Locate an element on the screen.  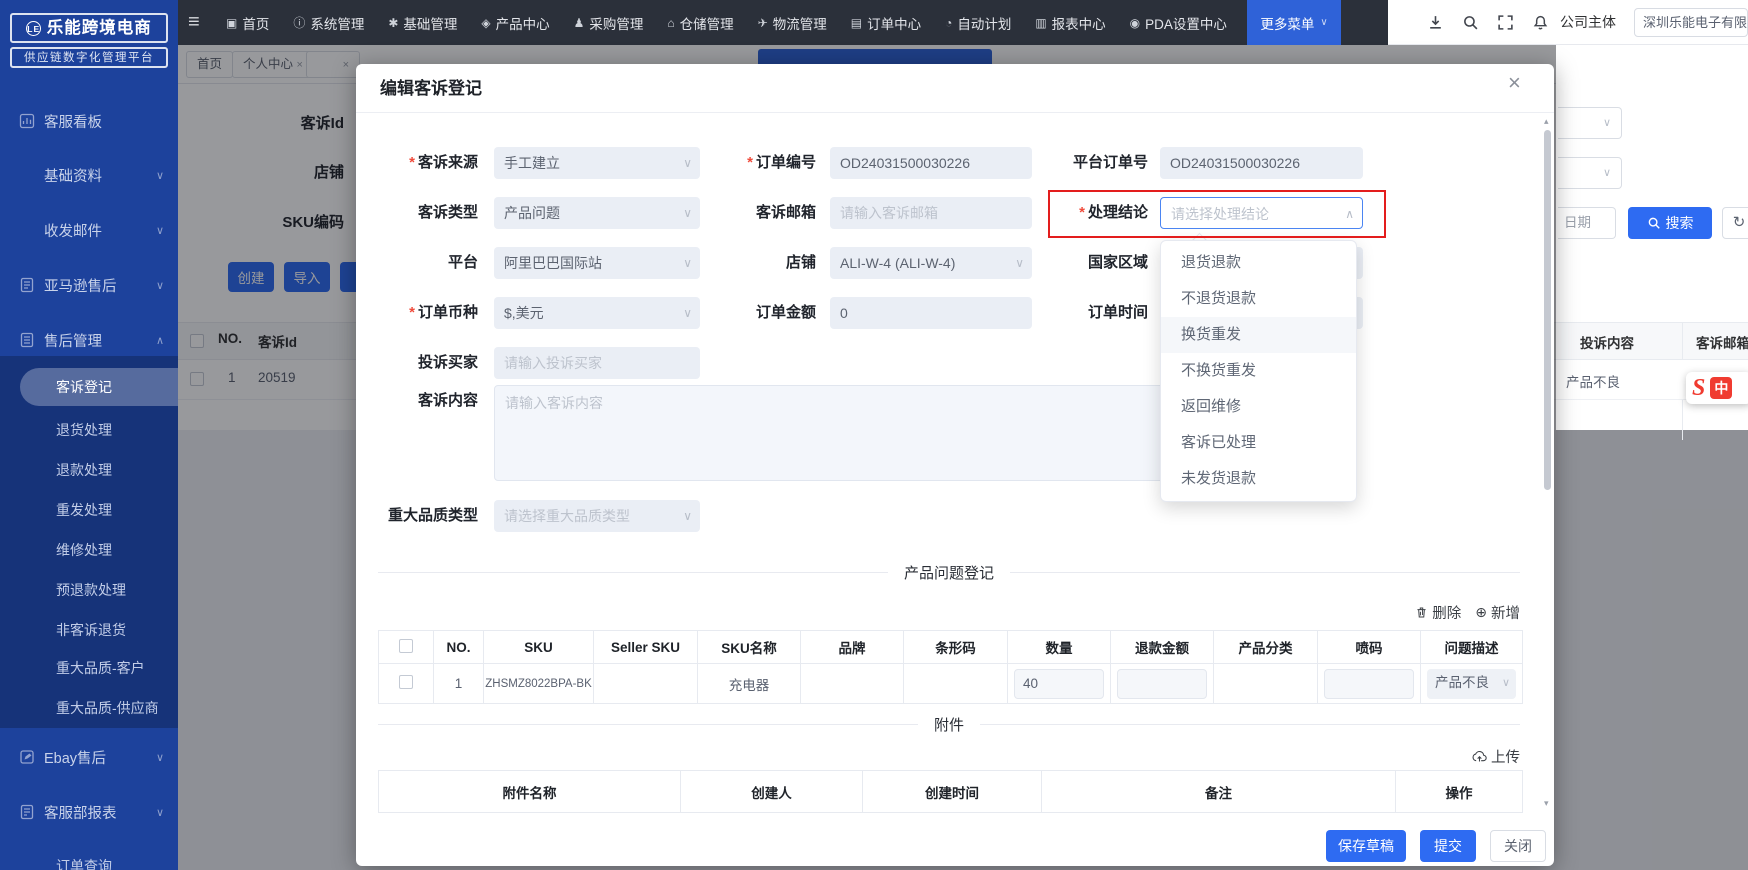
top-menu-warehouse: ⌂ 仓储管理 is located at coordinates (700, 23).